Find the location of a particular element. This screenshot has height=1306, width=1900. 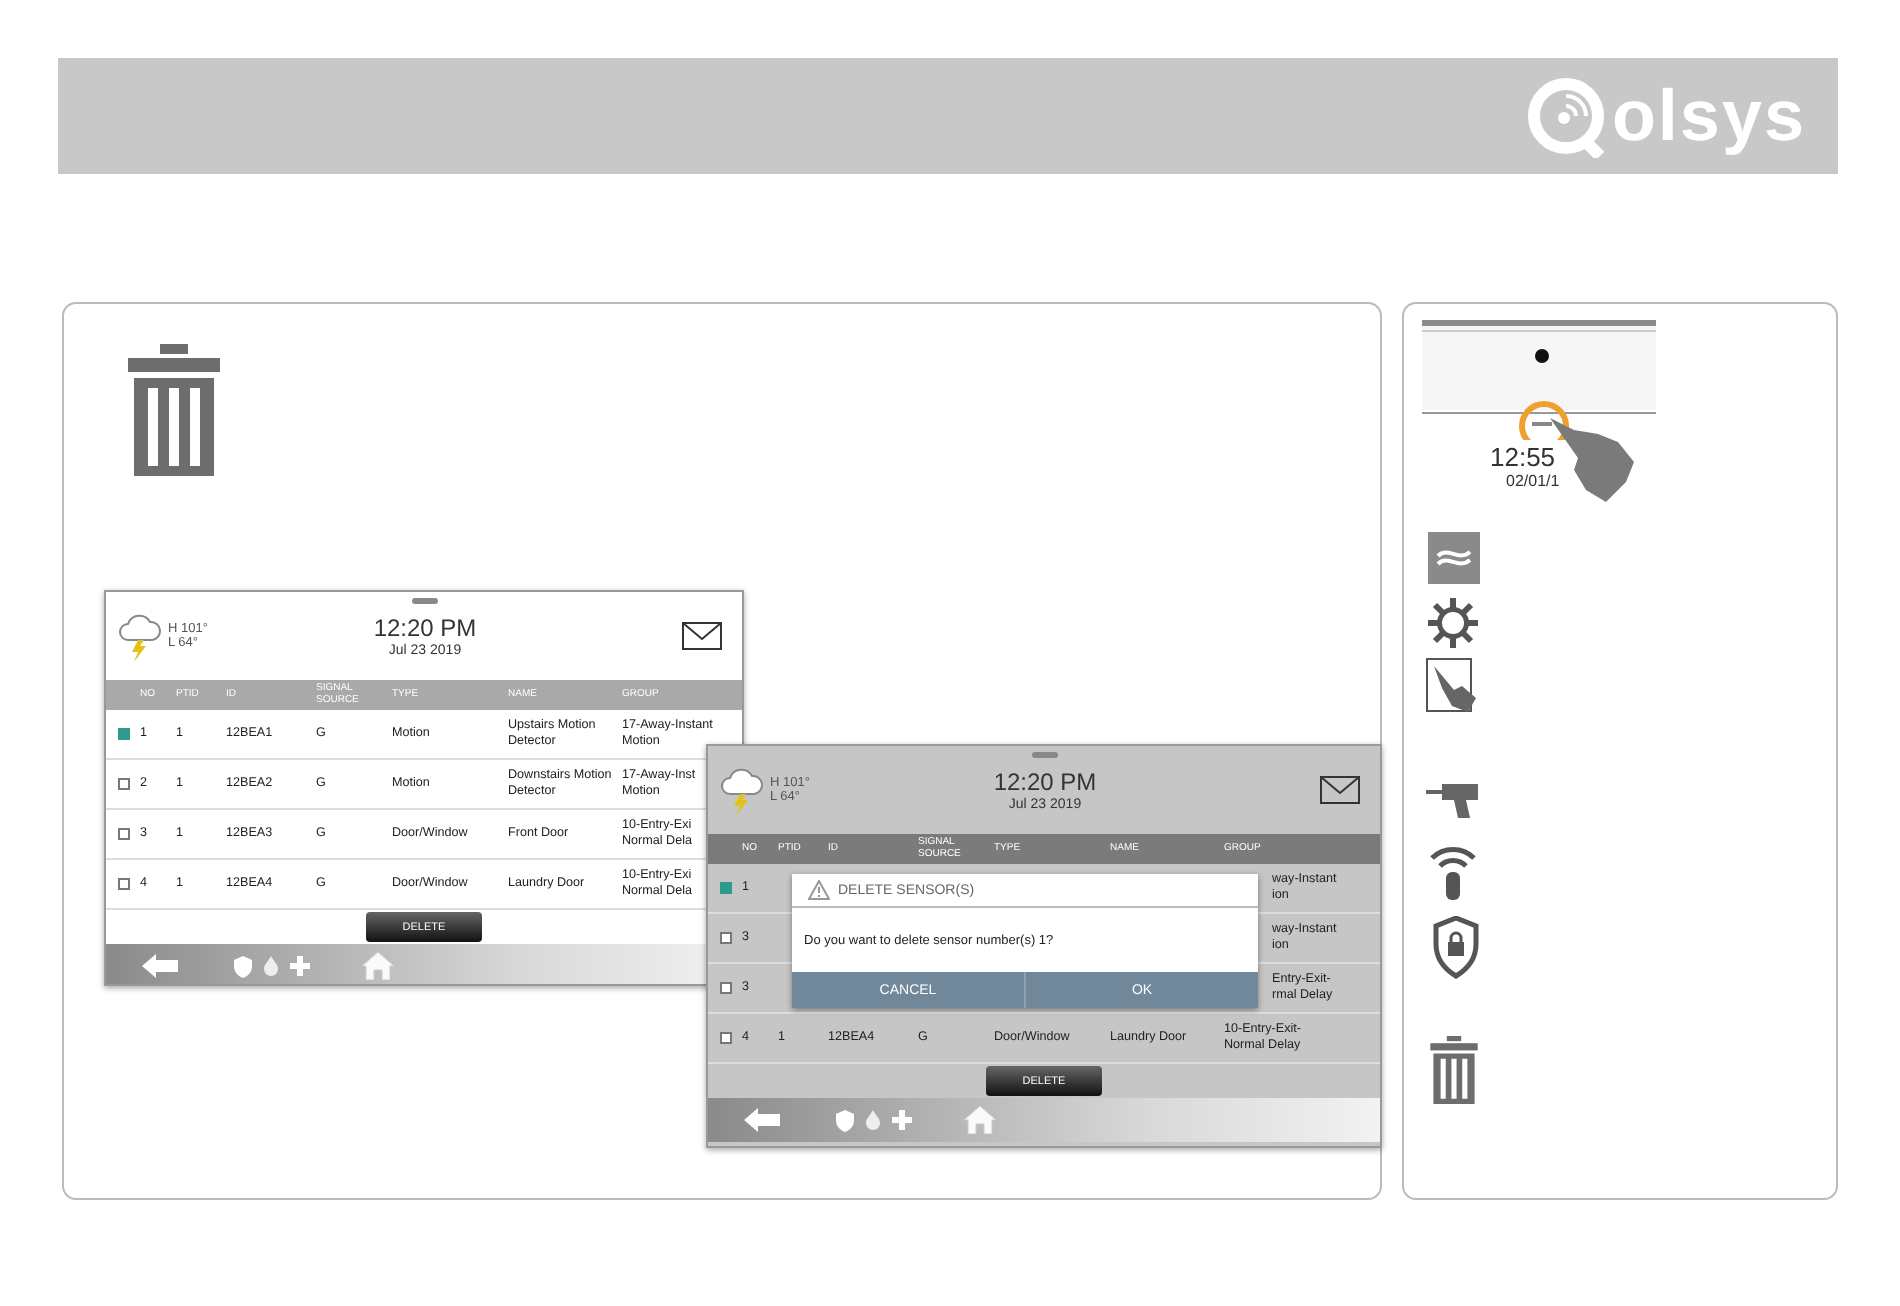

drill-icon is located at coordinates (1454, 799).